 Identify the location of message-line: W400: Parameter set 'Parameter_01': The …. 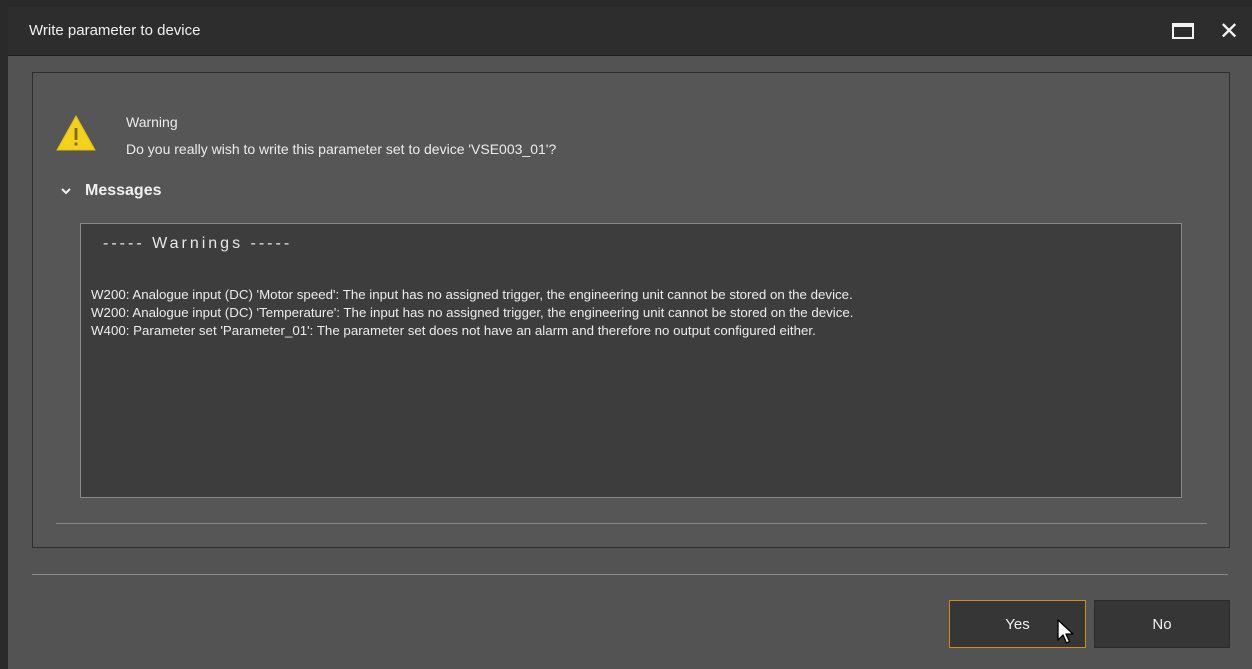
(453, 330).